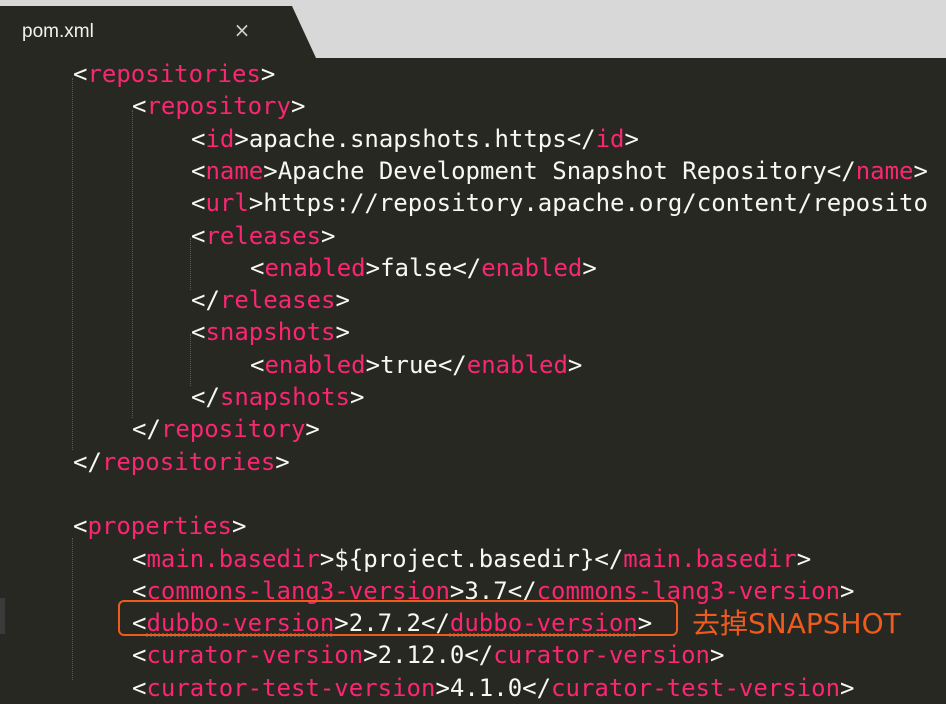 The height and width of the screenshot is (704, 946). Describe the element at coordinates (2, 616) in the screenshot. I see `gutter-marker` at that location.